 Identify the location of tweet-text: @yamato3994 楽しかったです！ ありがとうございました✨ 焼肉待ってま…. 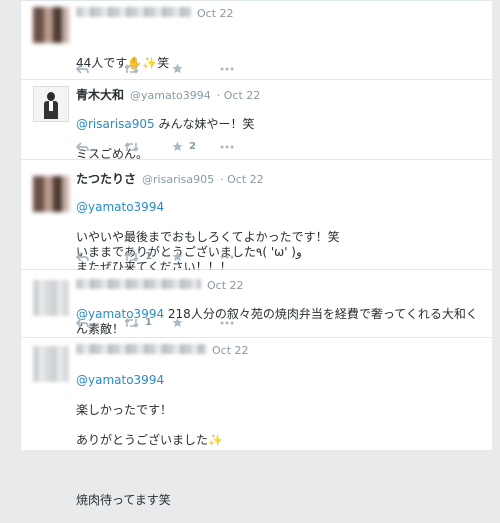
(149, 440).